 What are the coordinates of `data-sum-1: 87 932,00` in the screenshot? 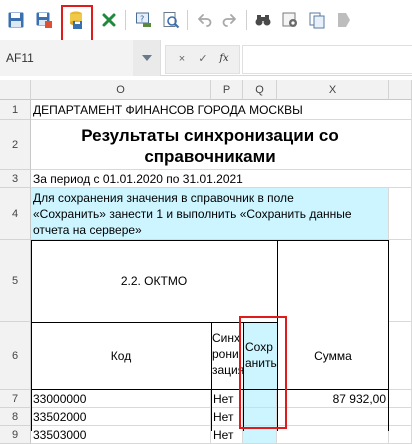 It's located at (333, 399).